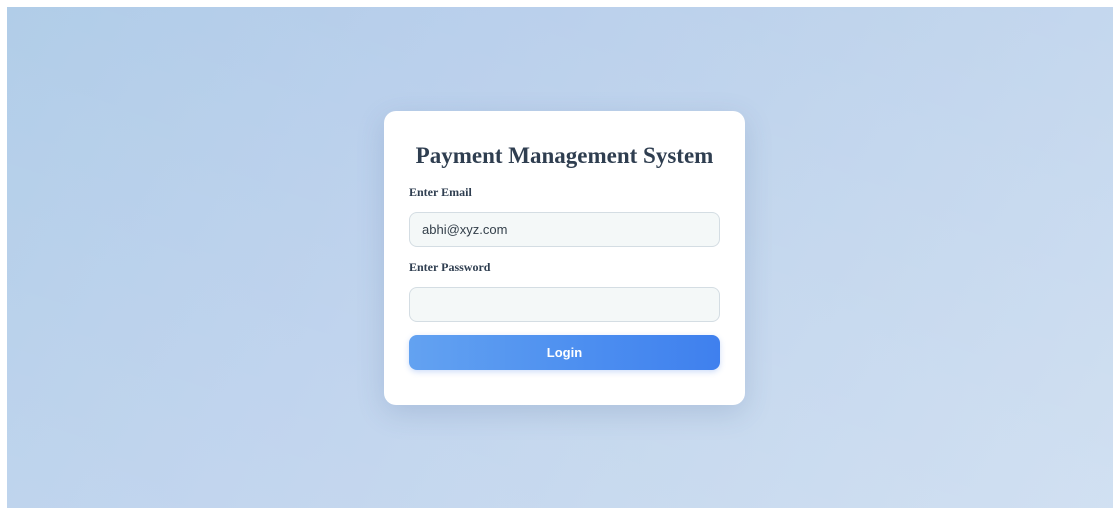 Image resolution: width=1113 pixels, height=508 pixels. What do you see at coordinates (450, 267) in the screenshot?
I see `password-label: Enter Password` at bounding box center [450, 267].